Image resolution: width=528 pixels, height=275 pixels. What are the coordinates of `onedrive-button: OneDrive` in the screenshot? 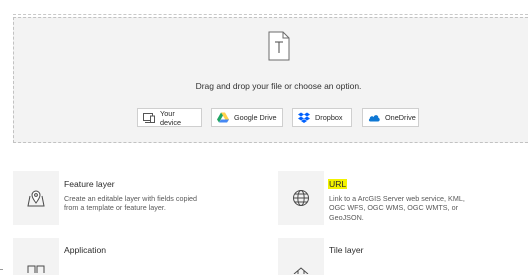 It's located at (390, 117).